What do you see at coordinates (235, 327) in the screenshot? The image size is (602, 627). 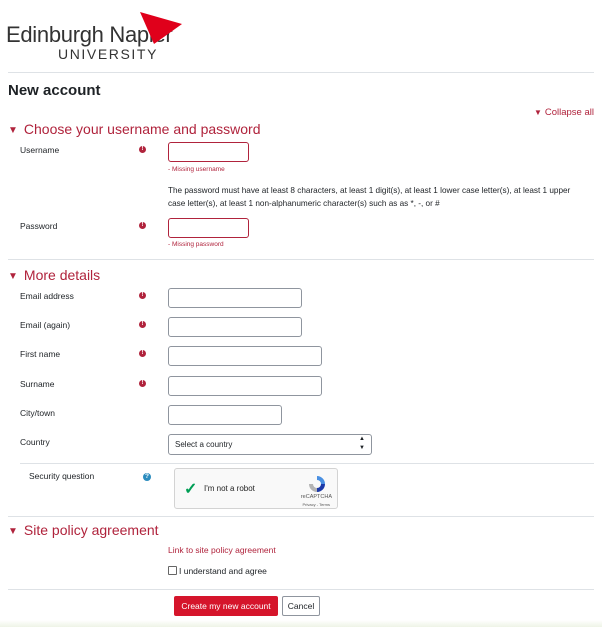 I see `email-again-input` at bounding box center [235, 327].